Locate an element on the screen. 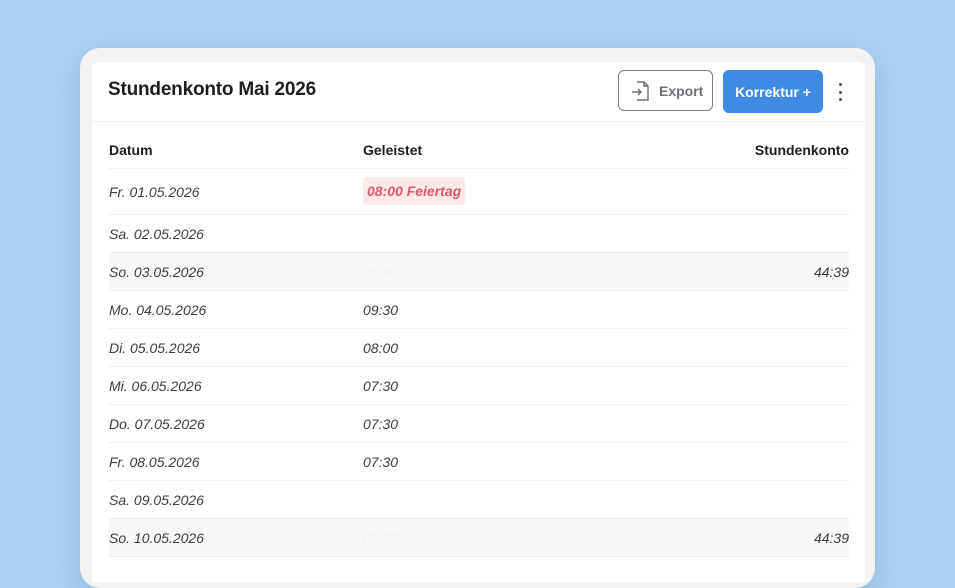  column-header-date: Datum is located at coordinates (131, 150).